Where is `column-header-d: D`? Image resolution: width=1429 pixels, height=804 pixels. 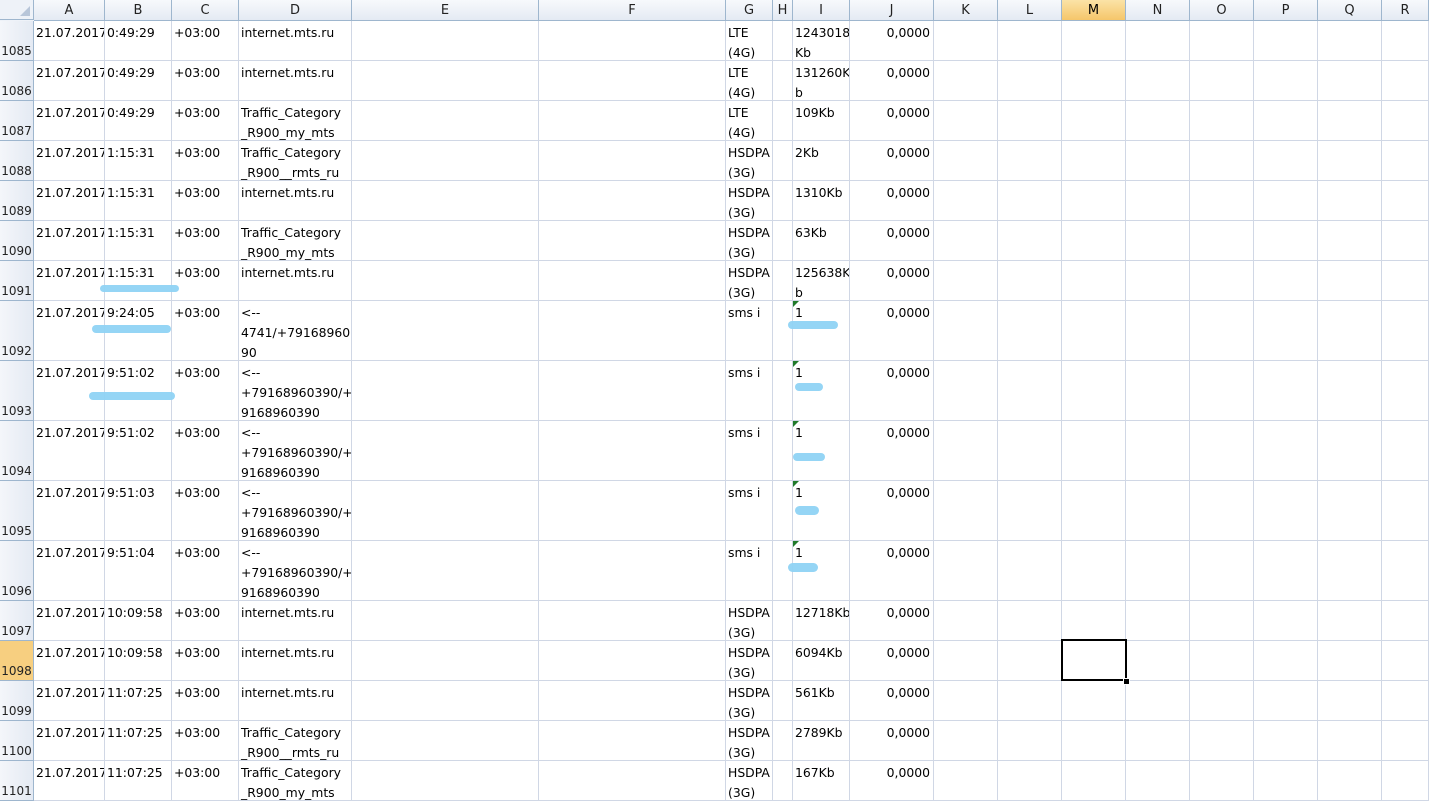
column-header-d: D is located at coordinates (295, 10).